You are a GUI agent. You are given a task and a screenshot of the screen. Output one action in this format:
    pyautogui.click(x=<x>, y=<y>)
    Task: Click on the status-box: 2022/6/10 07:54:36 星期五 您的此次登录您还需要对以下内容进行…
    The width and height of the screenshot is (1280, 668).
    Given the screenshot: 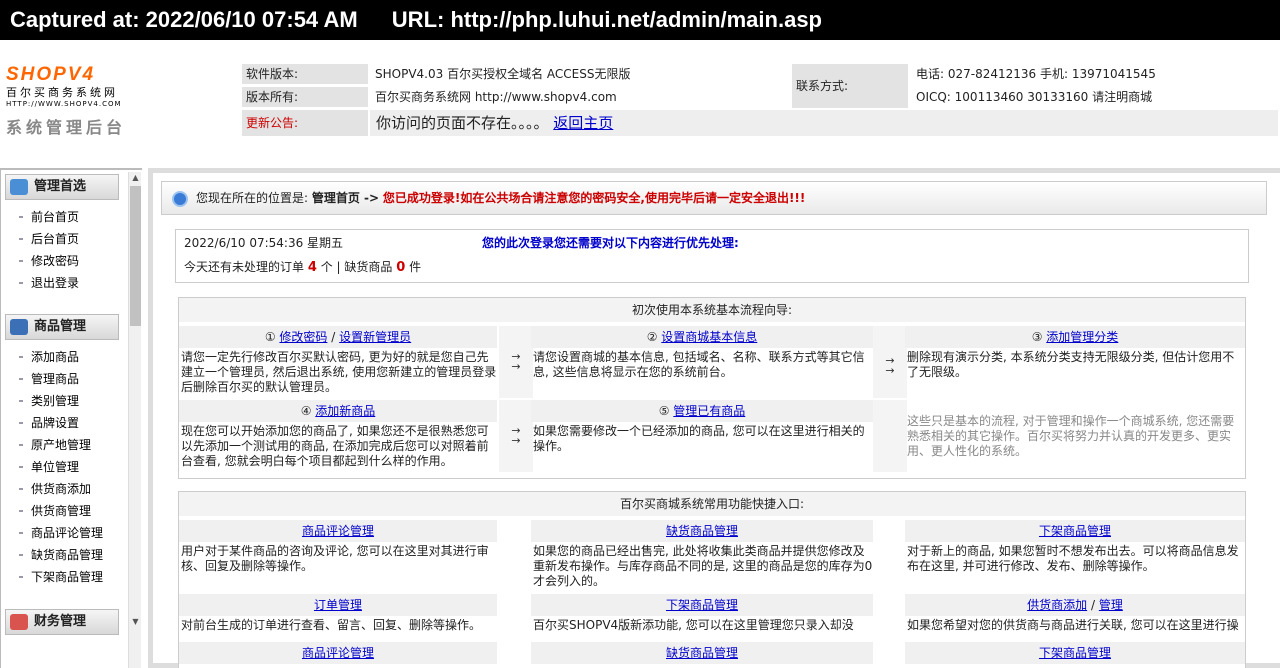 What is the action you would take?
    pyautogui.click(x=712, y=256)
    